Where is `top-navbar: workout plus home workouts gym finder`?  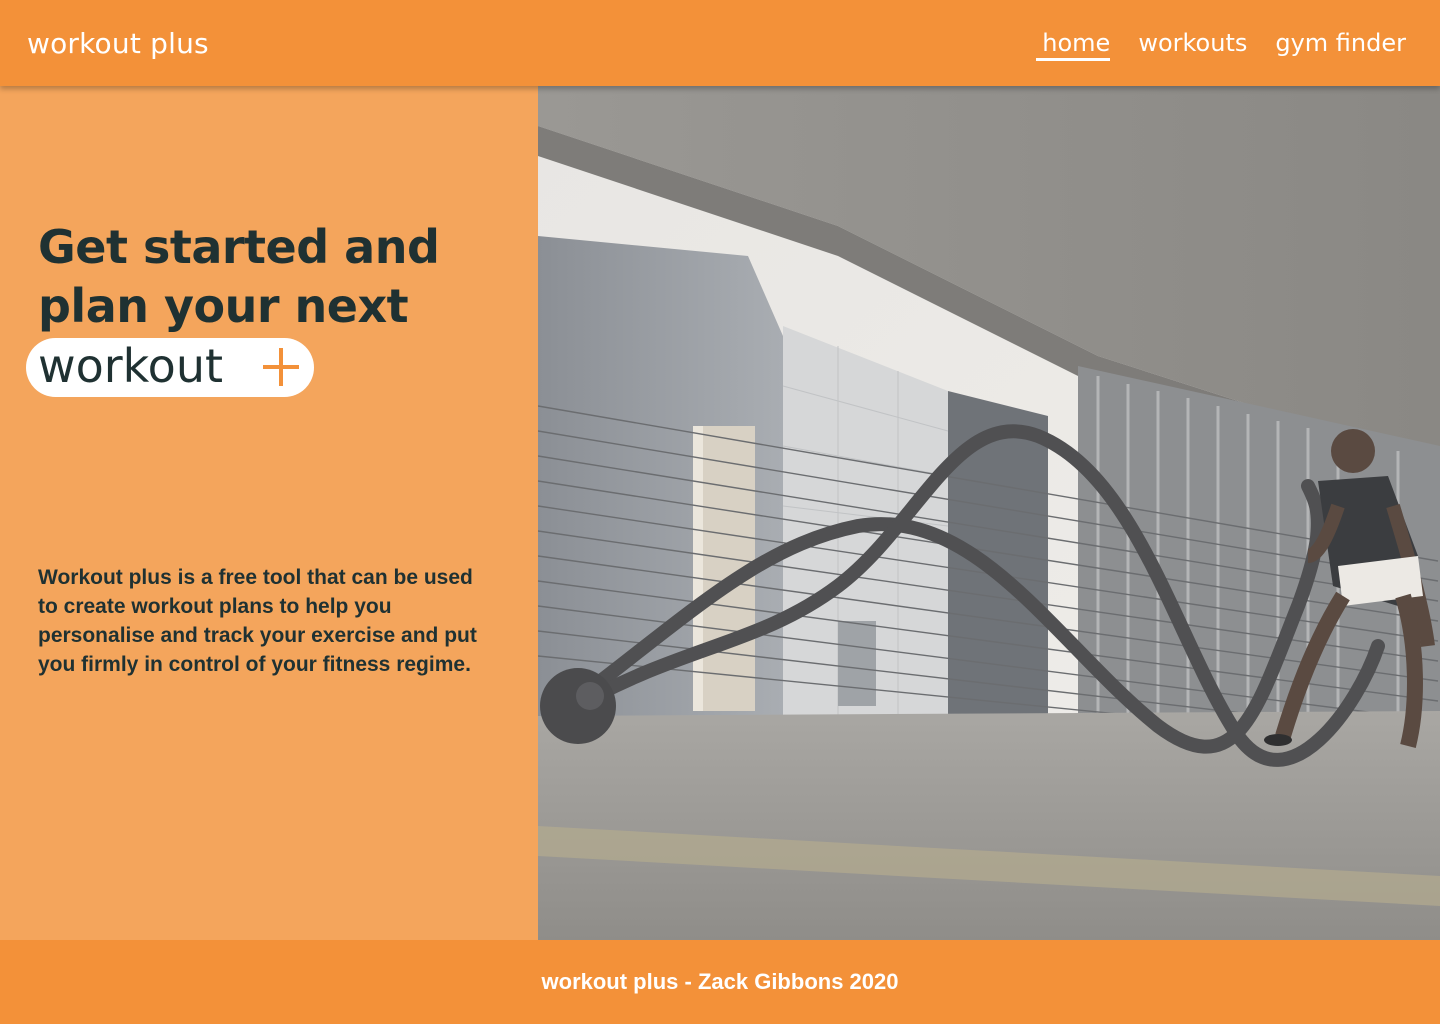 top-navbar: workout plus home workouts gym finder is located at coordinates (720, 43).